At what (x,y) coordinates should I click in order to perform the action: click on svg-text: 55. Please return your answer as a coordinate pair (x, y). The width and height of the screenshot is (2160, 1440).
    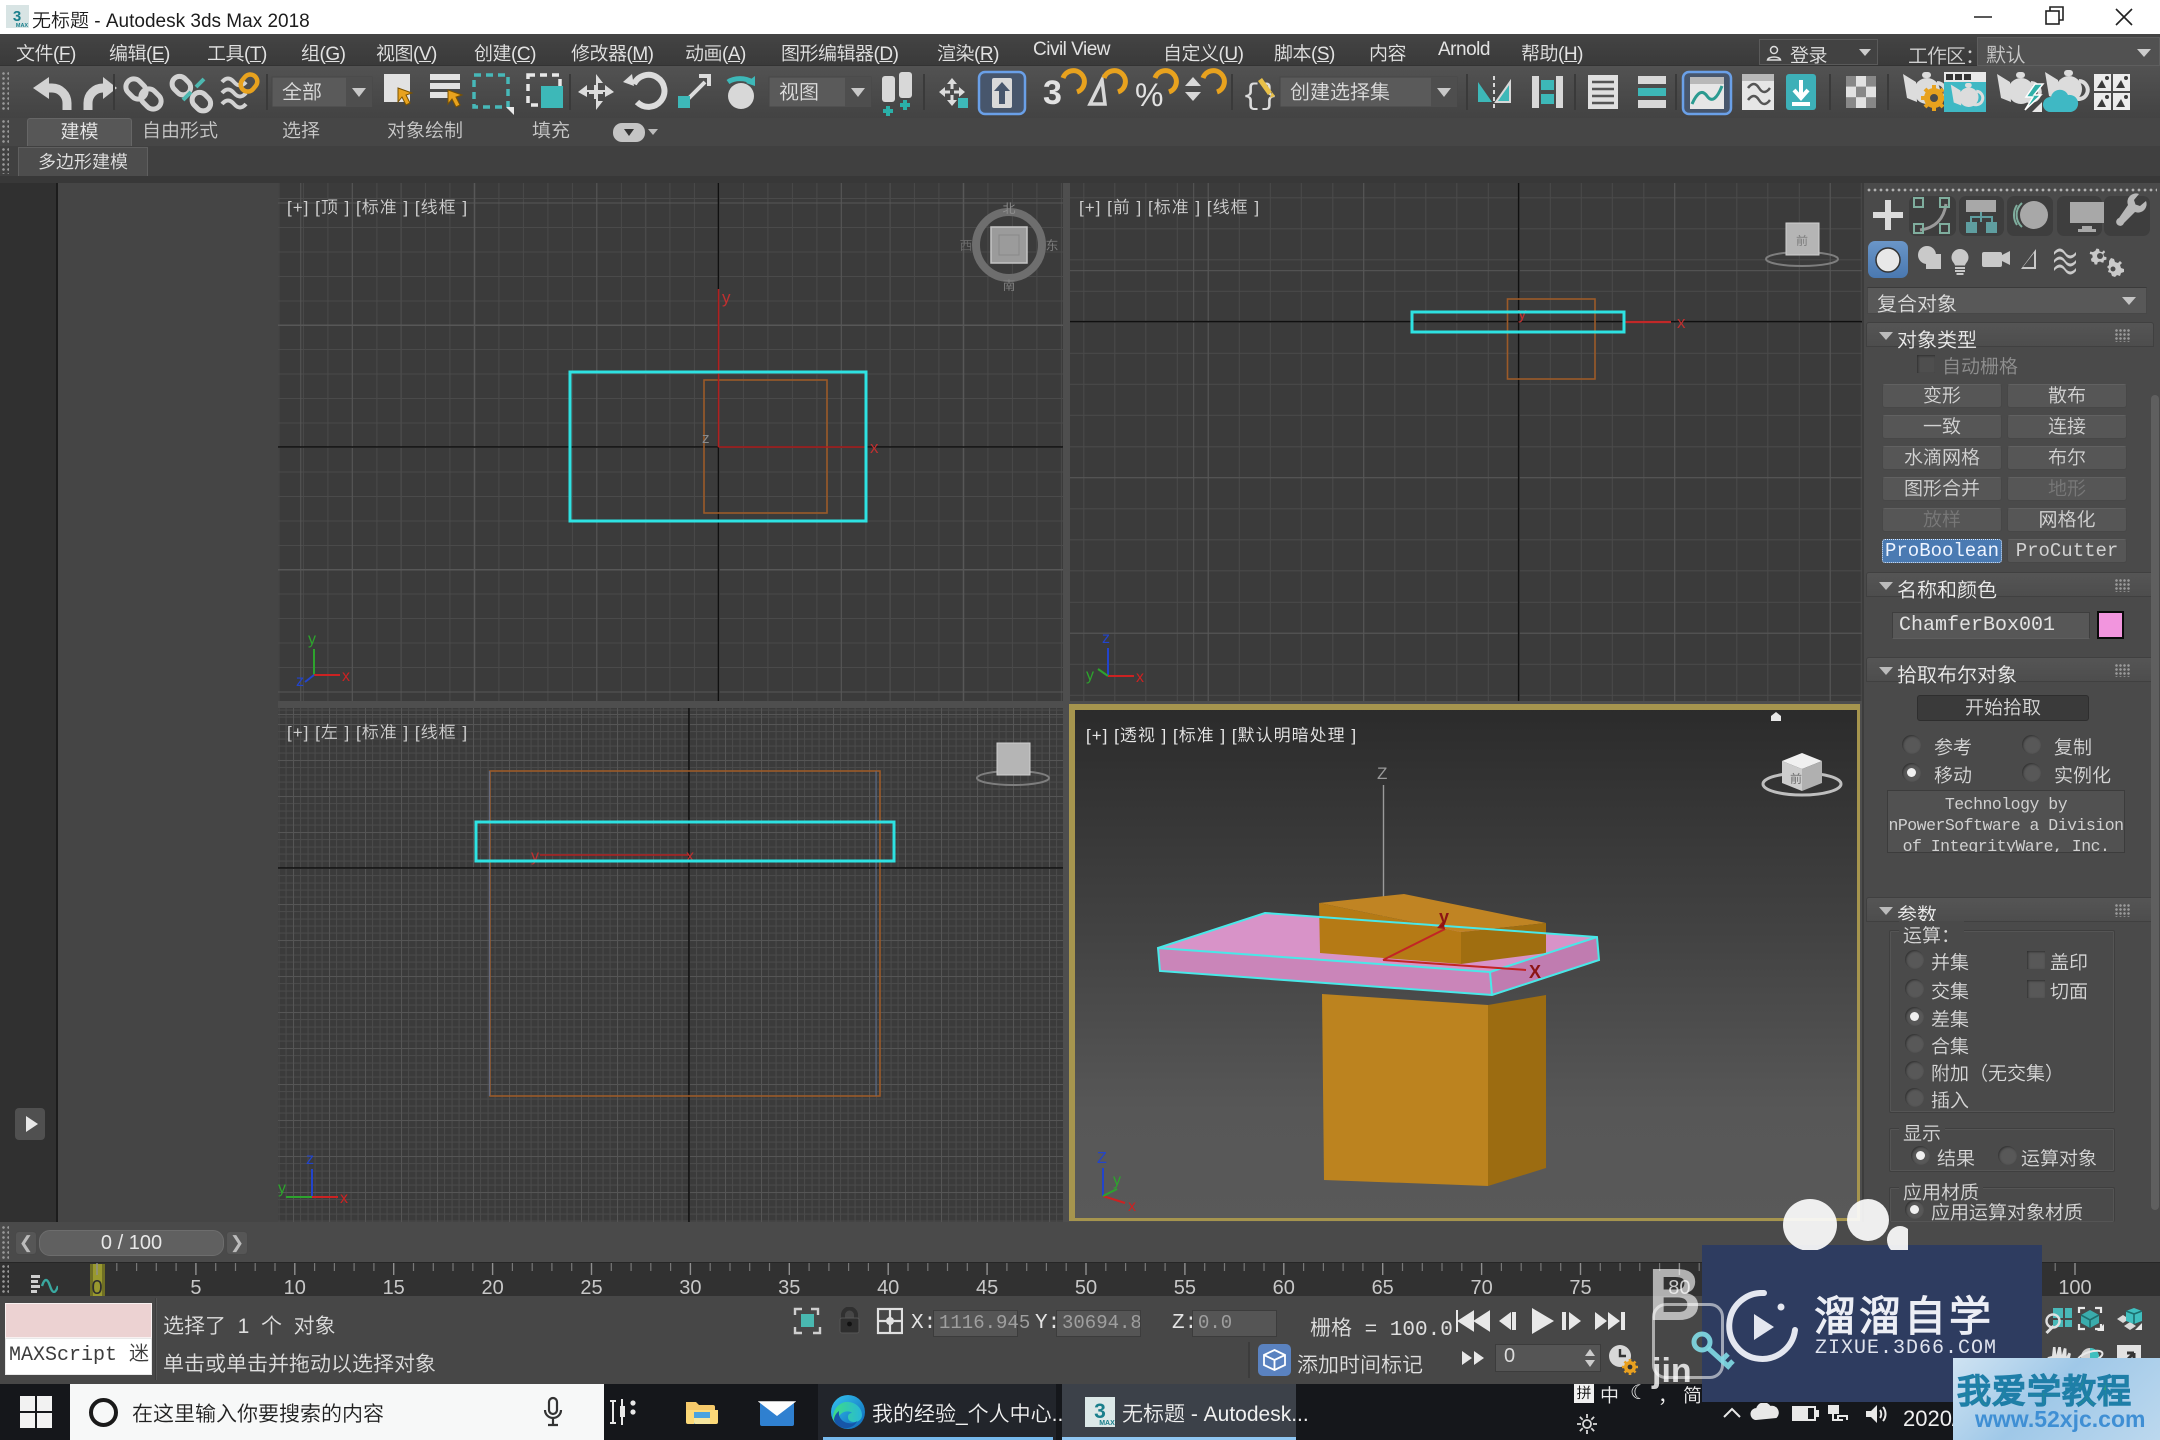
    Looking at the image, I should click on (1185, 1287).